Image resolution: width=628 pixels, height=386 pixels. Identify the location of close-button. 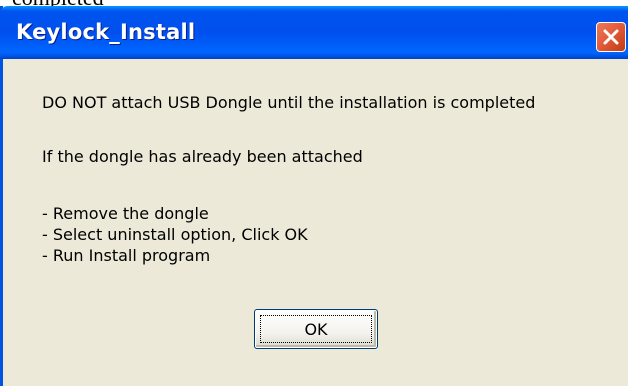
(611, 37).